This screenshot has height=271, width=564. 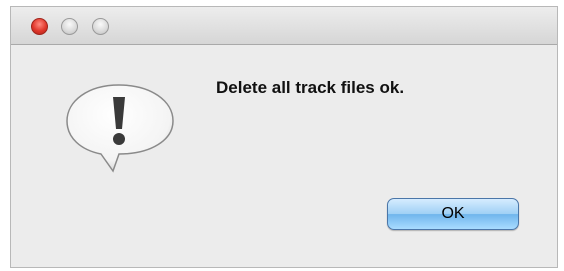 What do you see at coordinates (284, 26) in the screenshot?
I see `title-bar` at bounding box center [284, 26].